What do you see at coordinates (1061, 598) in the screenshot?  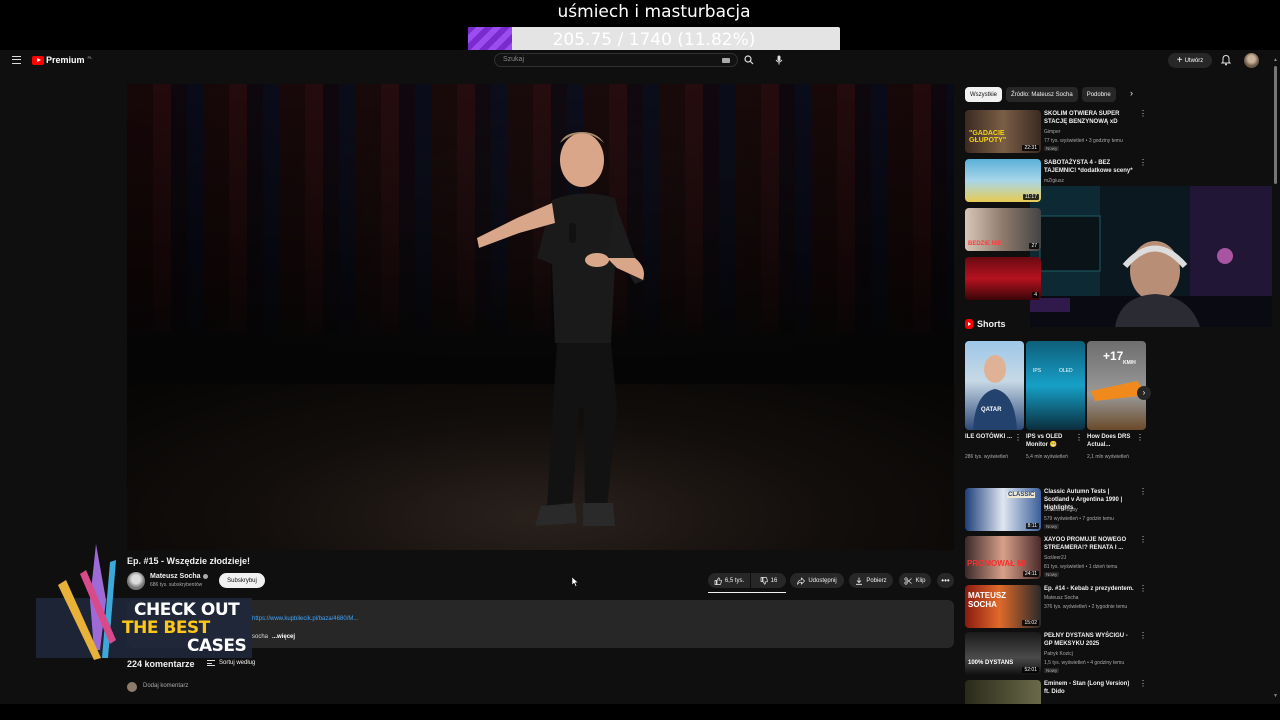 I see `video-channel: Mateusz Socha` at bounding box center [1061, 598].